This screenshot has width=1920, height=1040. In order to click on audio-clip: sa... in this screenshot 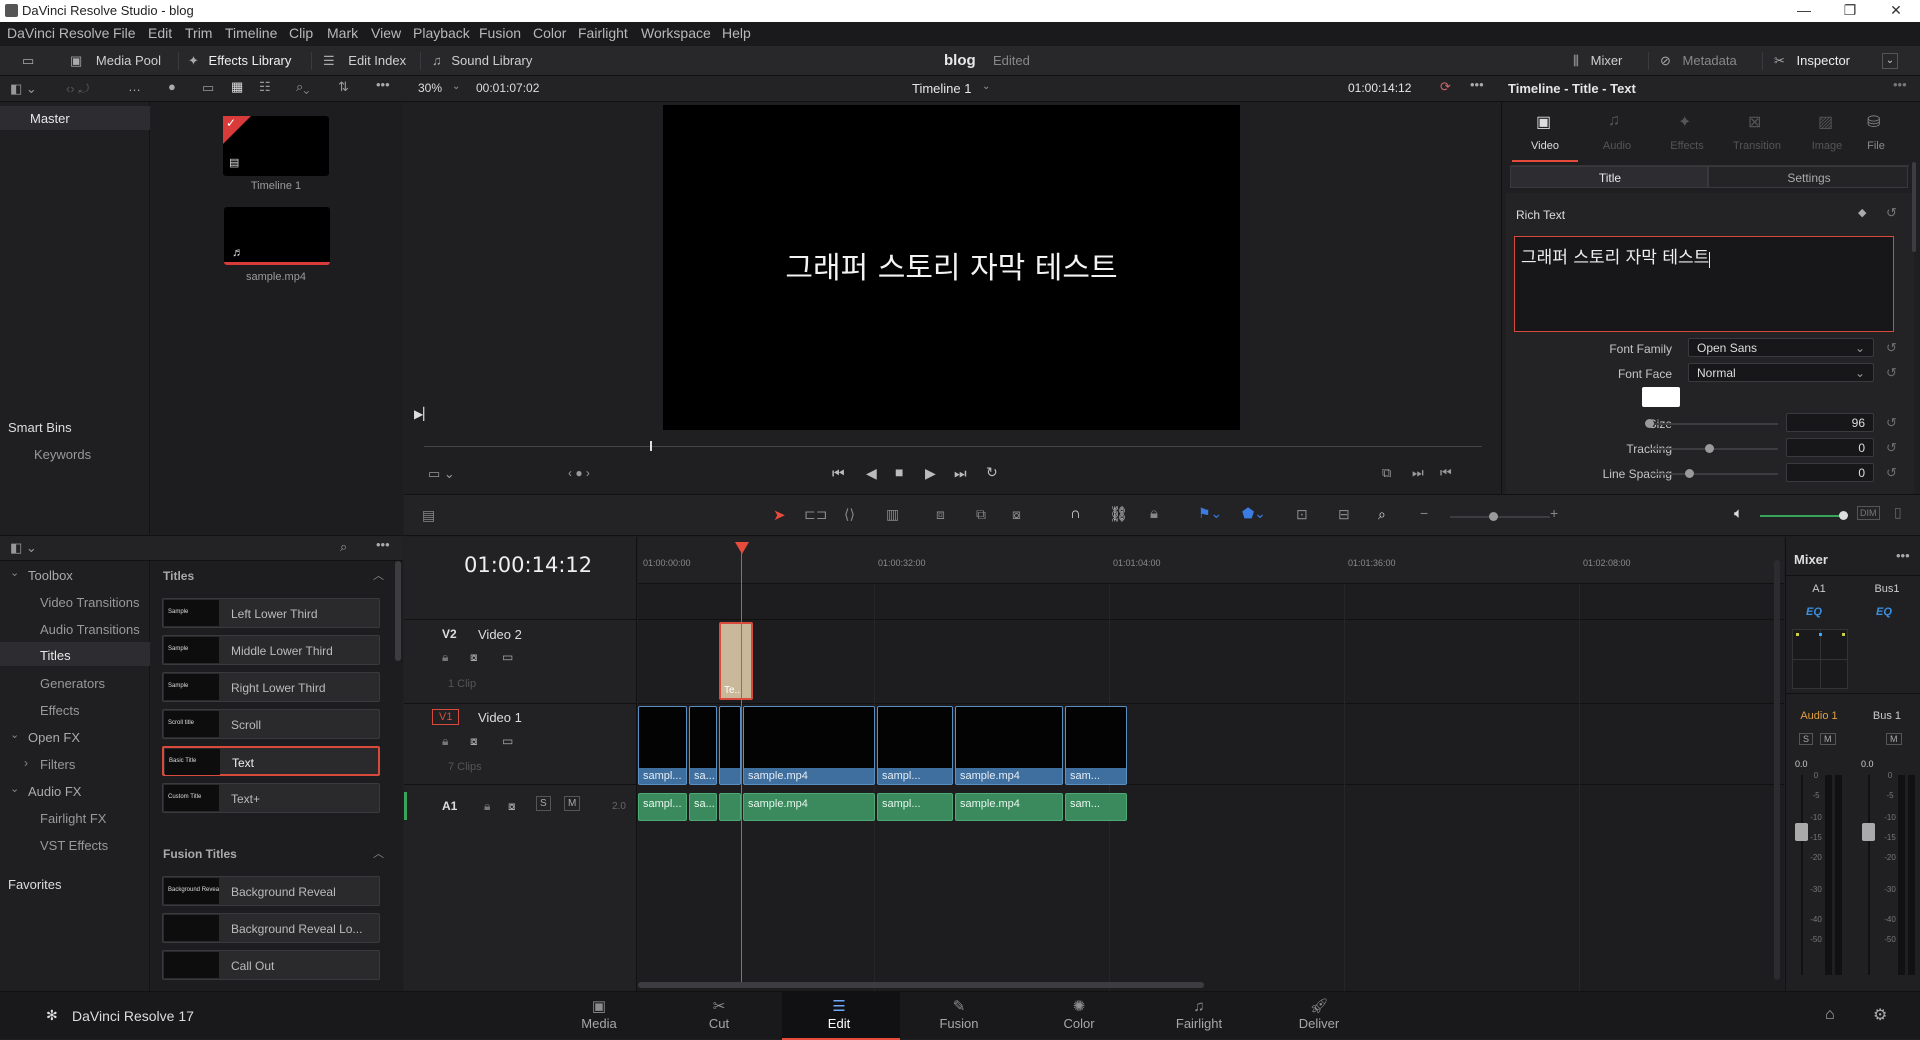, I will do `click(703, 807)`.